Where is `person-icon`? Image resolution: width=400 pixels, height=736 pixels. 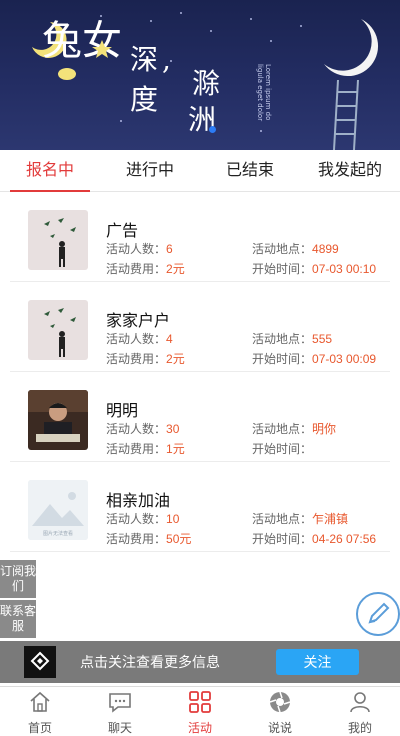
person-icon is located at coordinates (360, 702).